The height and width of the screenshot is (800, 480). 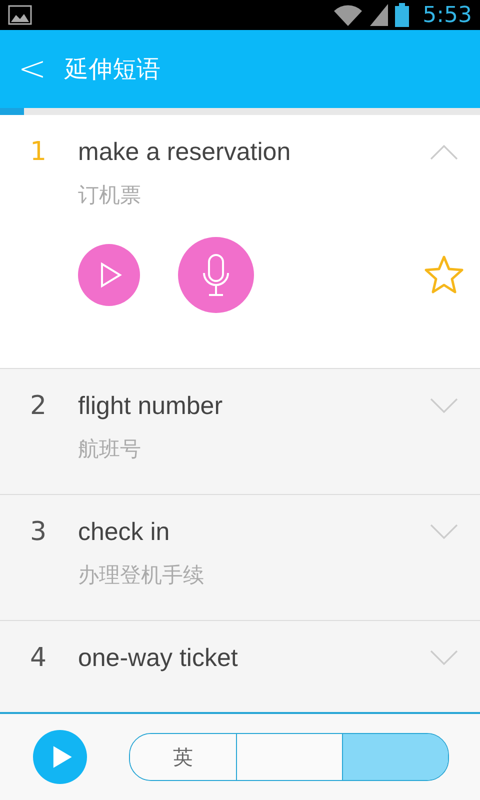 What do you see at coordinates (444, 275) in the screenshot?
I see `star-icon` at bounding box center [444, 275].